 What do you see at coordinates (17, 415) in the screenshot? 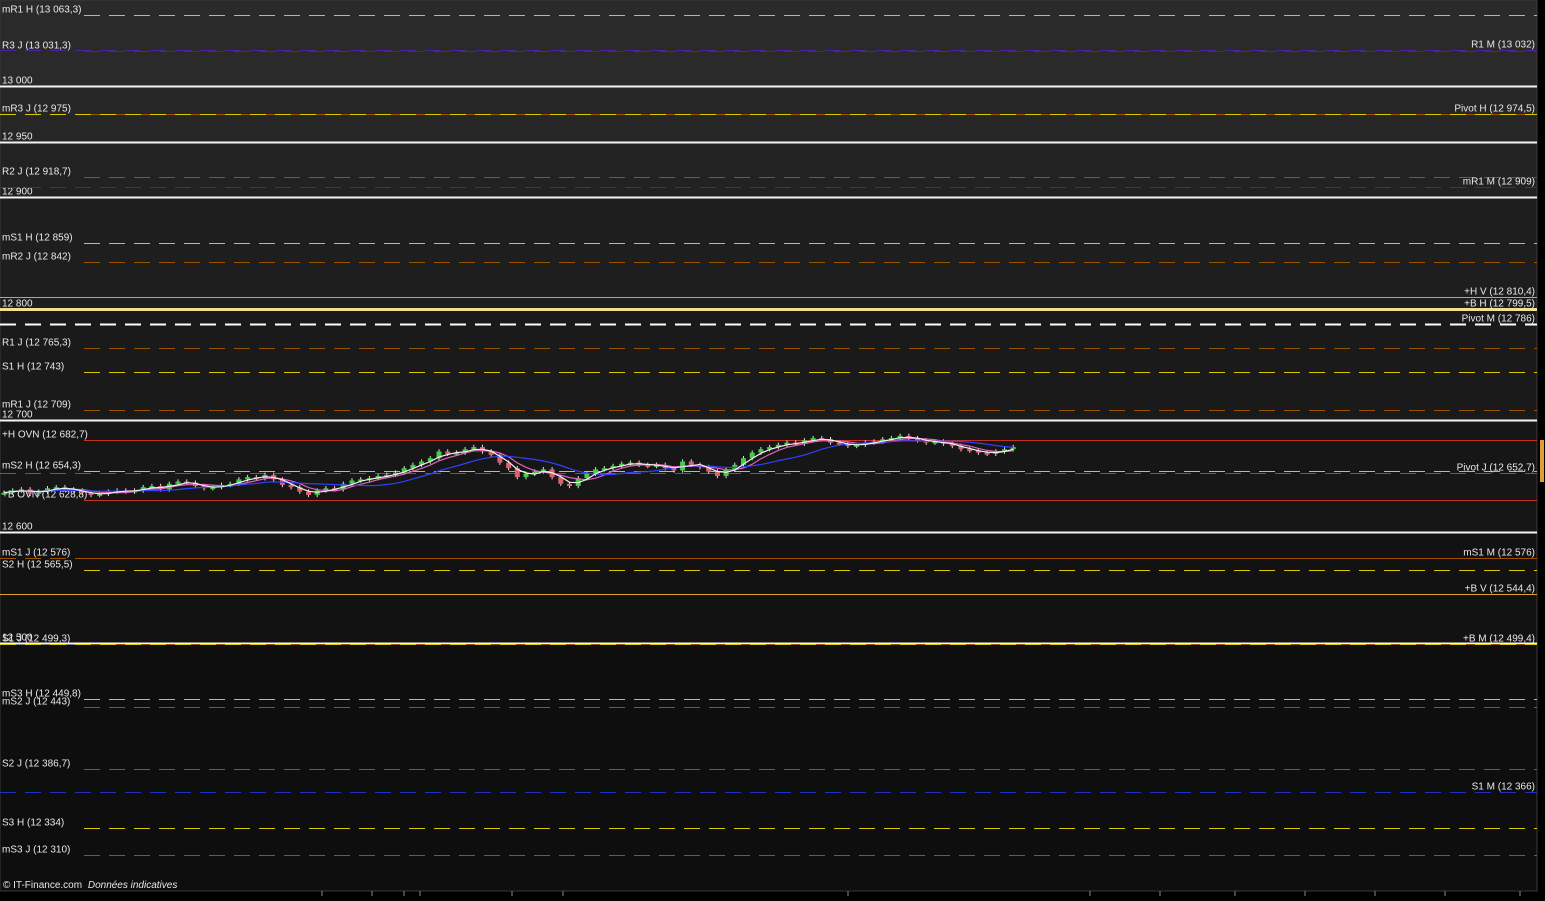
I see `grid-price-label: 12 700` at bounding box center [17, 415].